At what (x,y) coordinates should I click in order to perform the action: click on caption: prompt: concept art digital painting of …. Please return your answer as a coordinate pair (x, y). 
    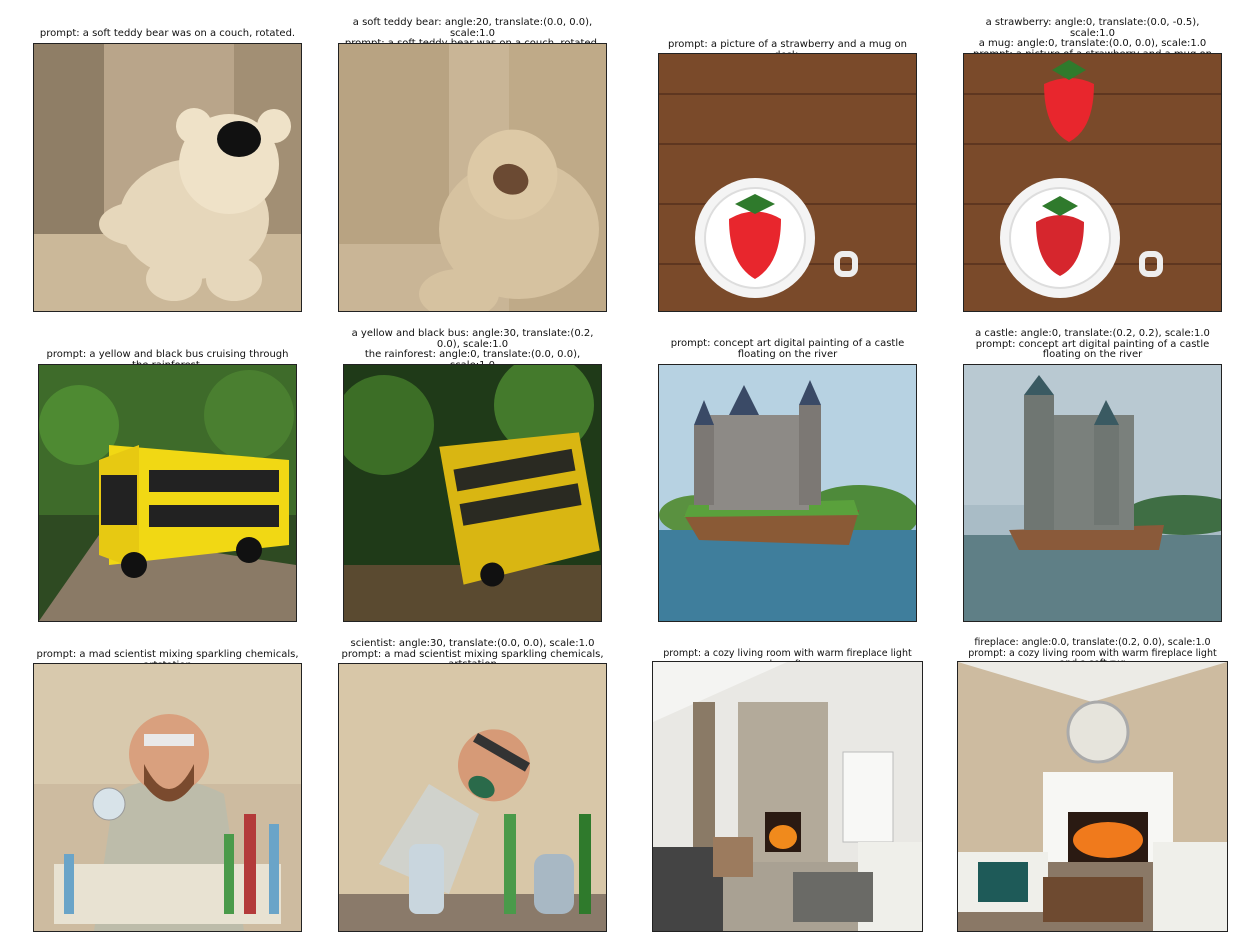
    Looking at the image, I should click on (787, 349).